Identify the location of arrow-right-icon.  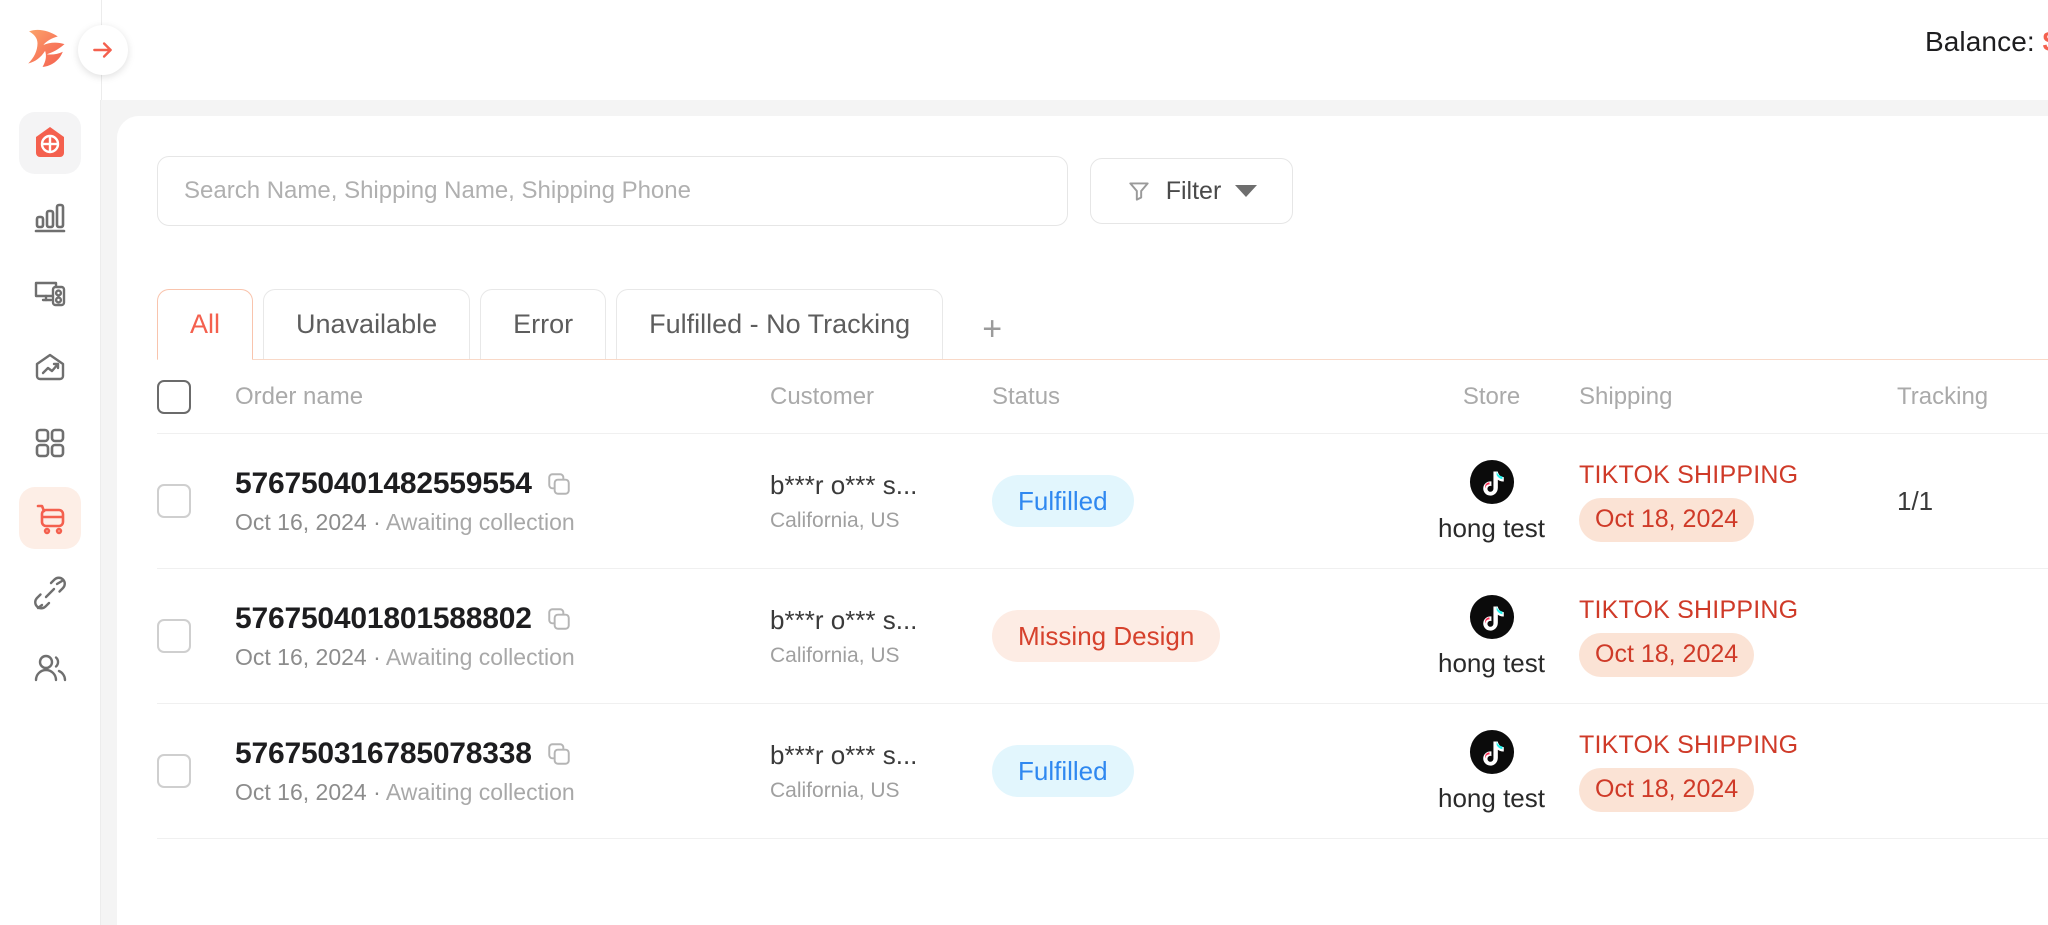
(102, 50).